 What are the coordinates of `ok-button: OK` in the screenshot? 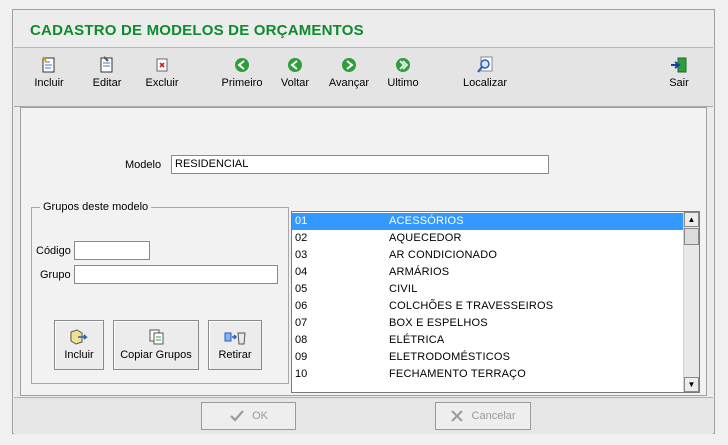 It's located at (248, 416).